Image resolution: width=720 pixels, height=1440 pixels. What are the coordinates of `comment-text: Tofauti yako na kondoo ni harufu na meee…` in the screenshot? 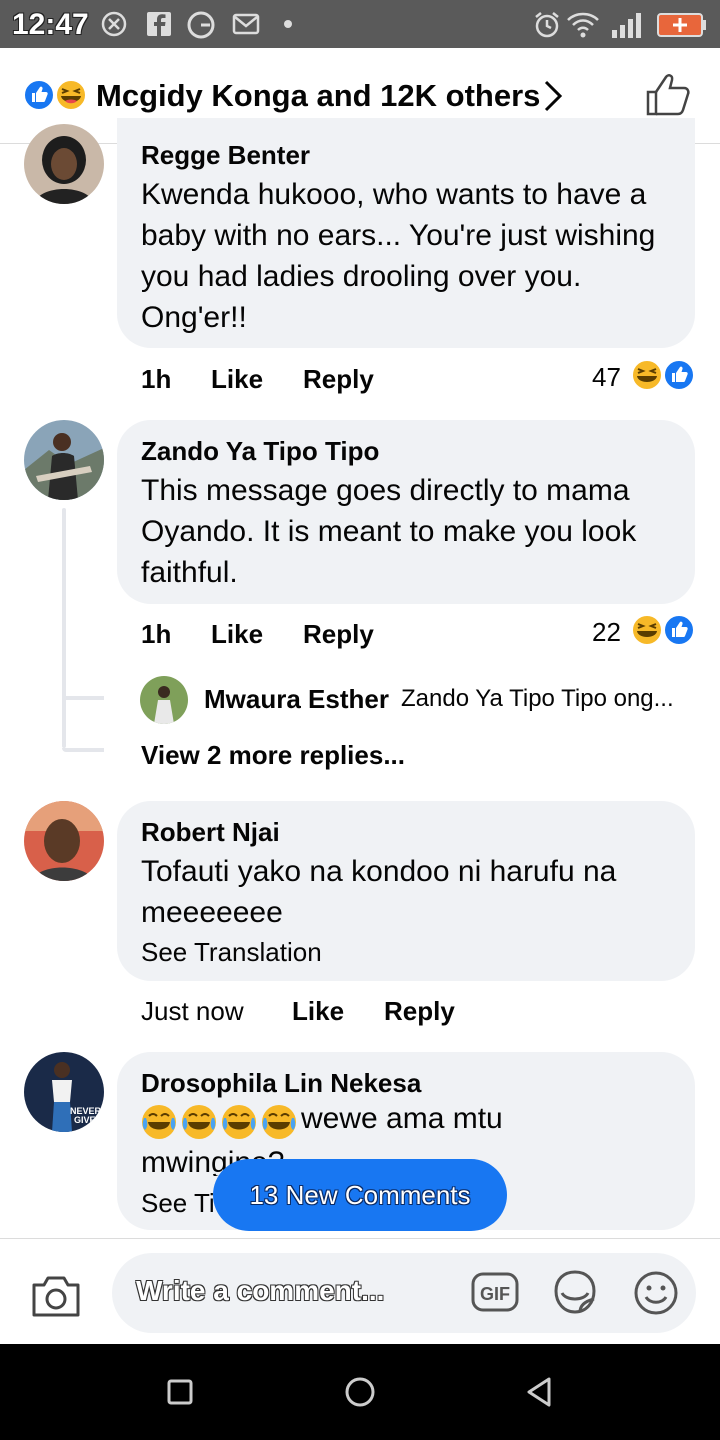 It's located at (379, 892).